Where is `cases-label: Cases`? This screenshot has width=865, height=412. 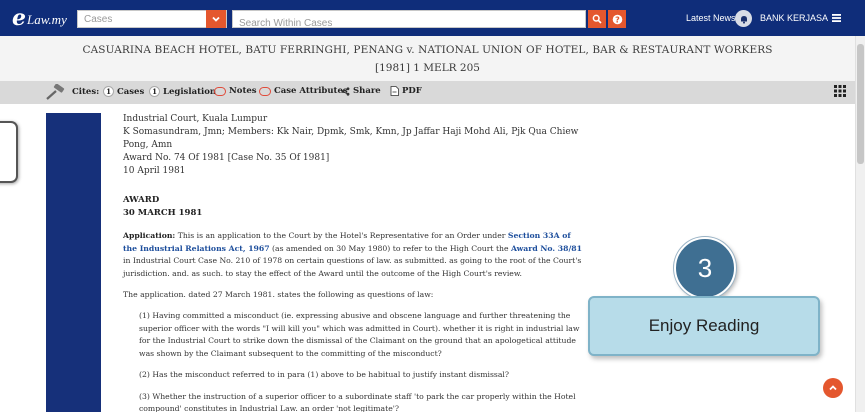 cases-label: Cases is located at coordinates (131, 91).